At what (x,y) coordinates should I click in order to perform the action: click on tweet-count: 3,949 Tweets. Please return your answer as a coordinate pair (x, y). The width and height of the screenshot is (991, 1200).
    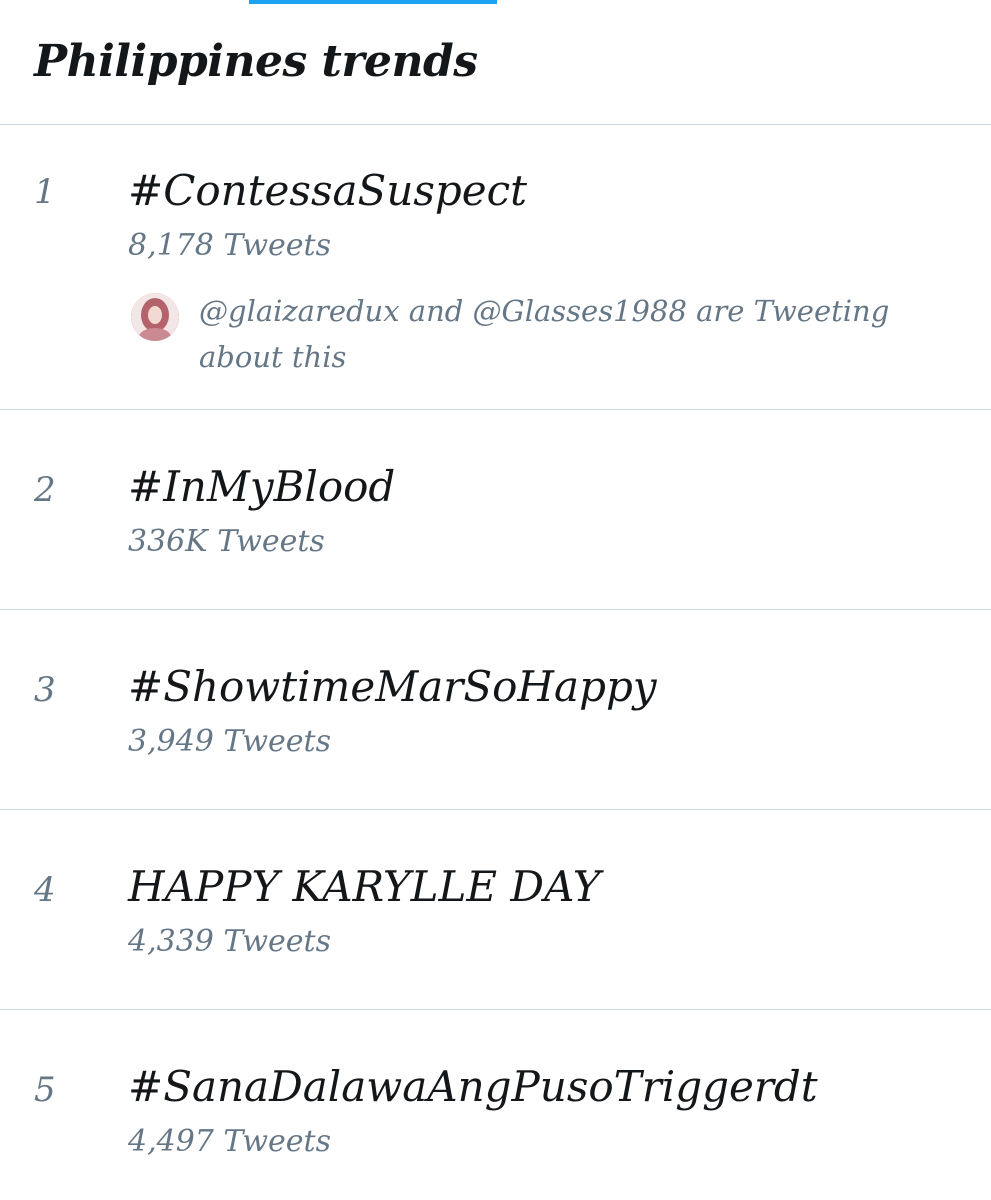
    Looking at the image, I should click on (229, 741).